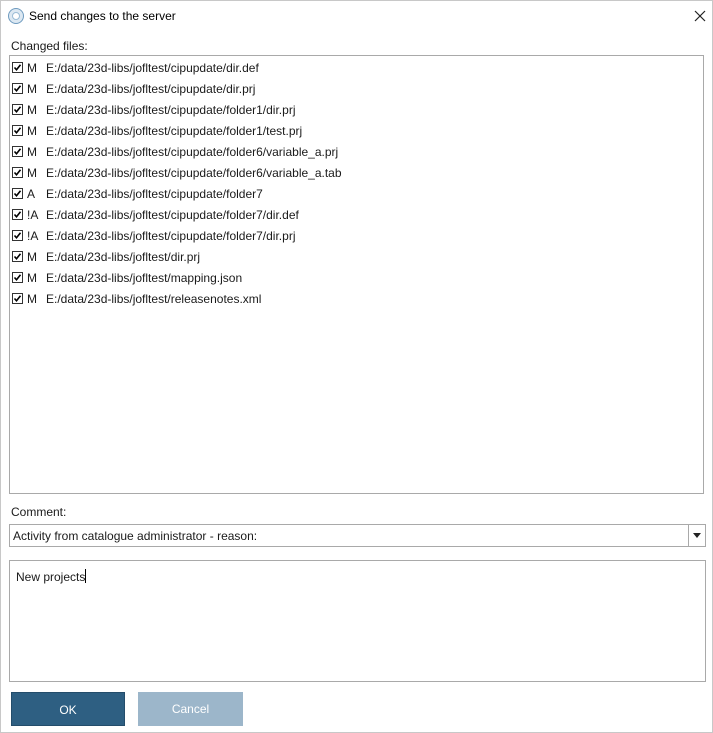 The height and width of the screenshot is (733, 713). What do you see at coordinates (49, 46) in the screenshot?
I see `changed-files-label: Changed files:` at bounding box center [49, 46].